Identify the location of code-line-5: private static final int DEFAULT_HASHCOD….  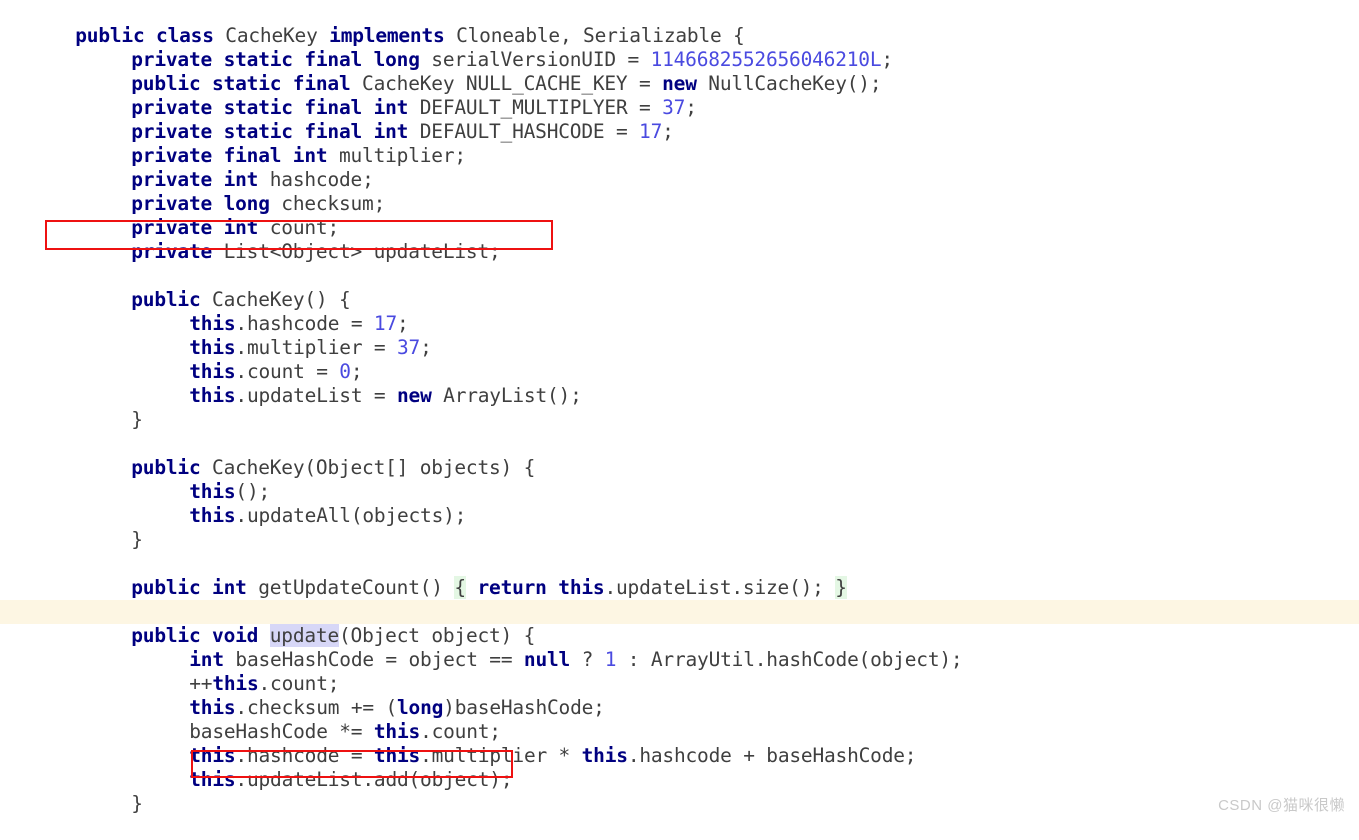
(679, 119).